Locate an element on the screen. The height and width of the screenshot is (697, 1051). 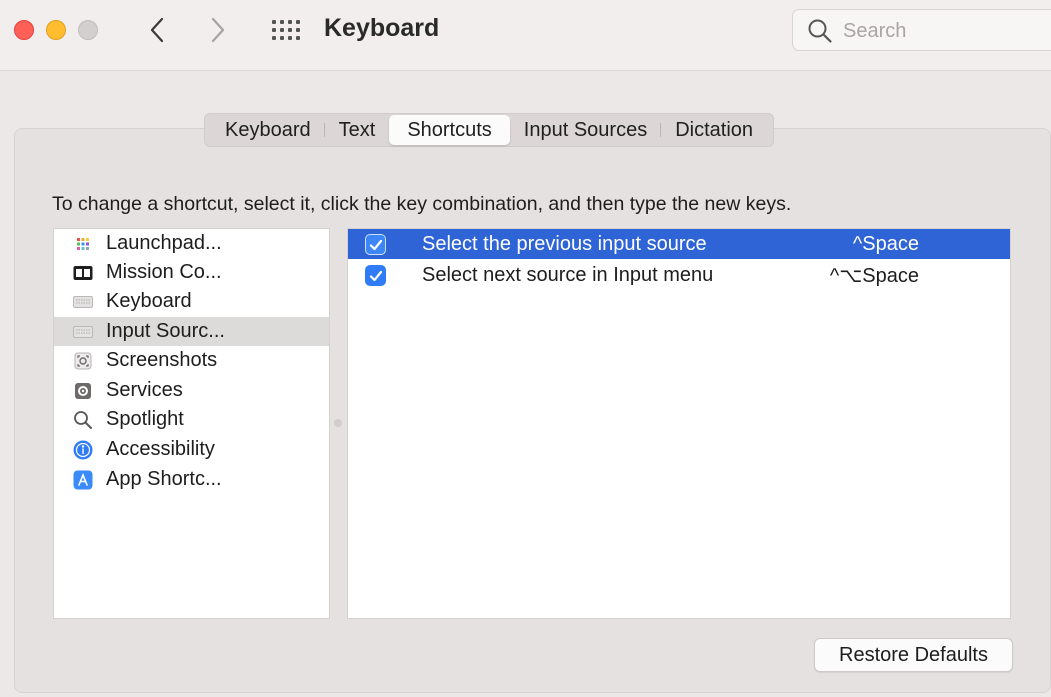
category-item-spotlight: Spotlight is located at coordinates (191, 419).